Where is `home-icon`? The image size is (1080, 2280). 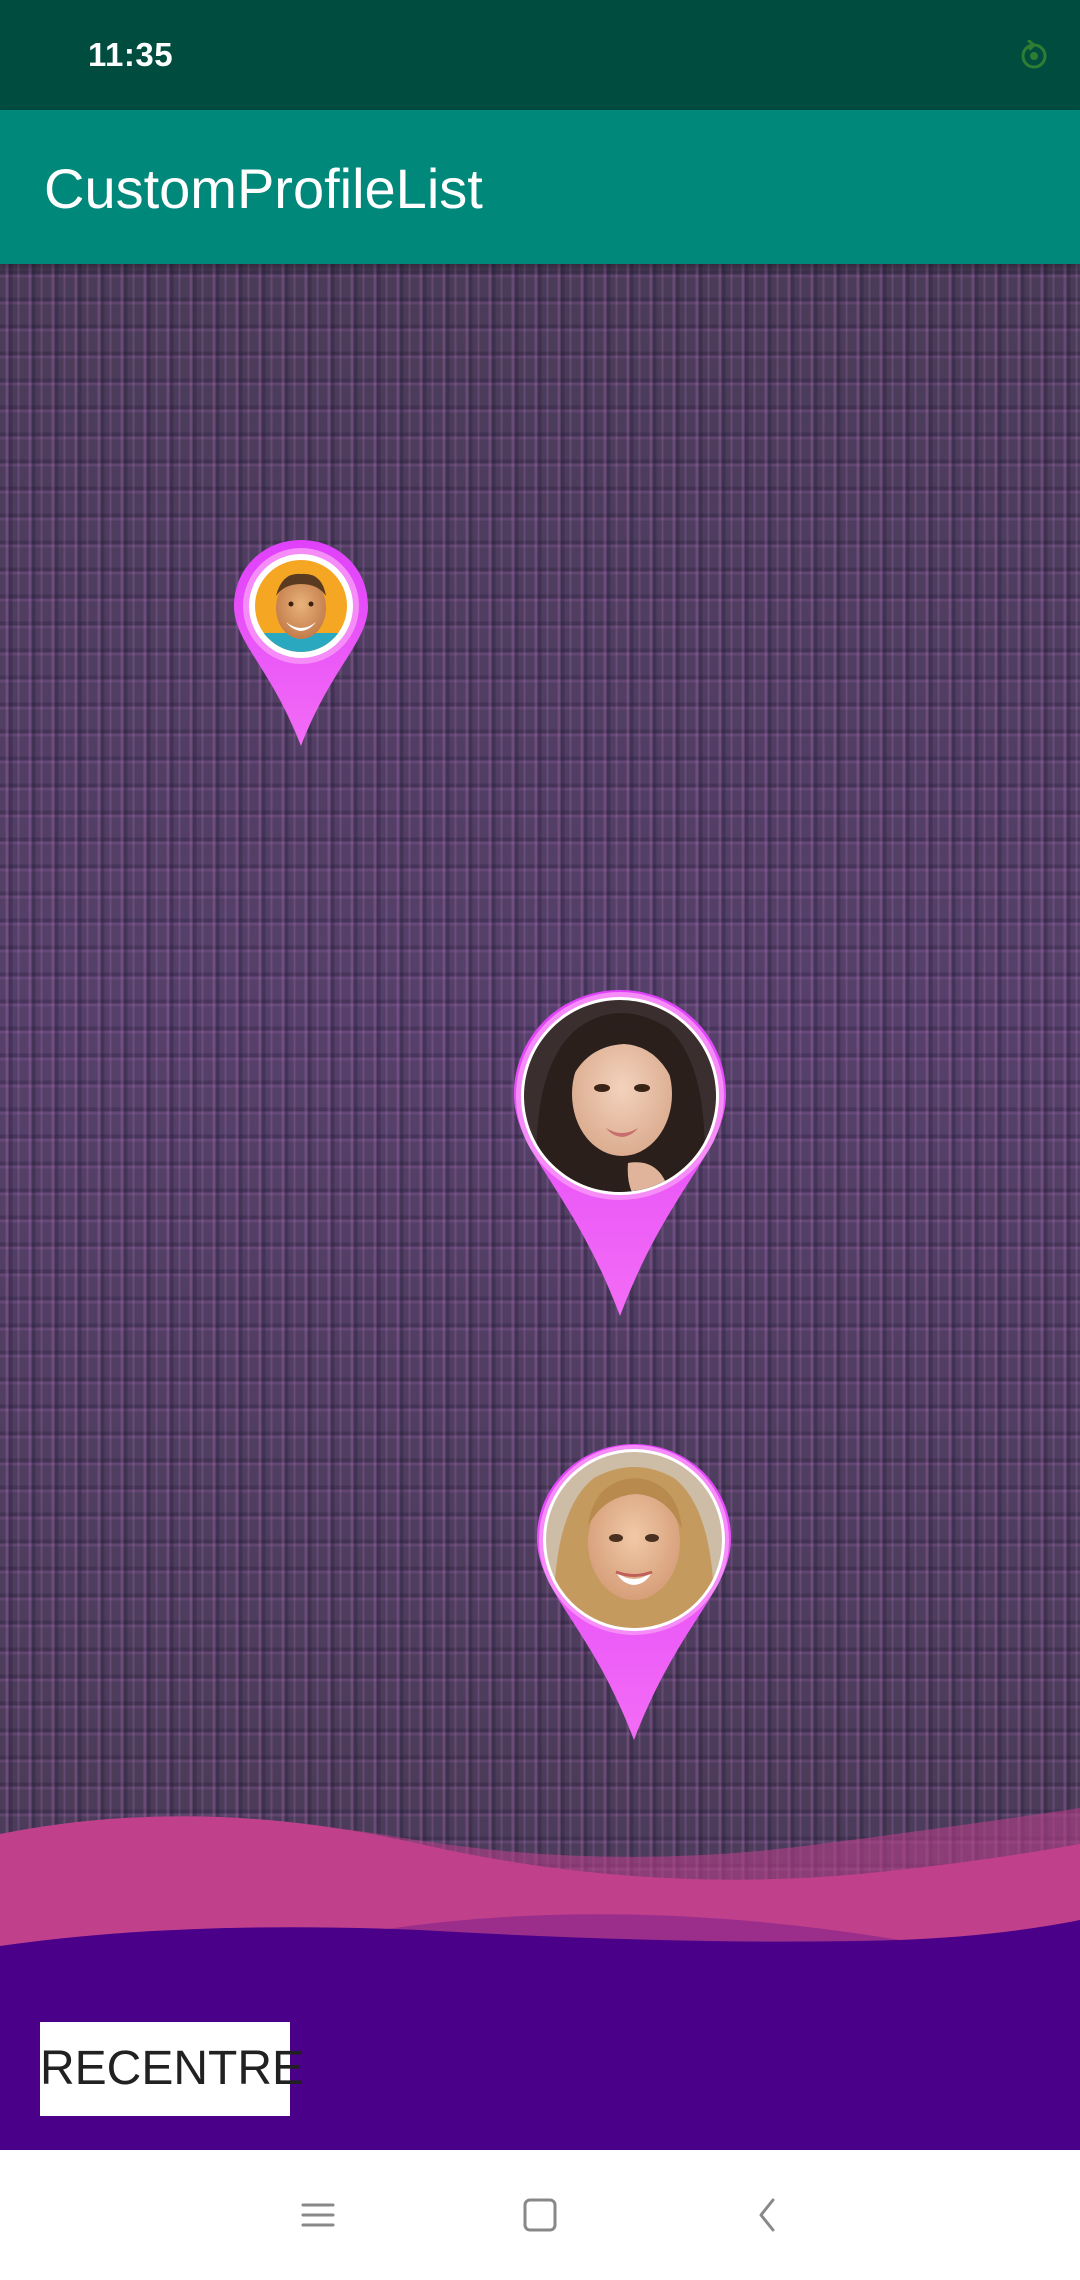 home-icon is located at coordinates (540, 2215).